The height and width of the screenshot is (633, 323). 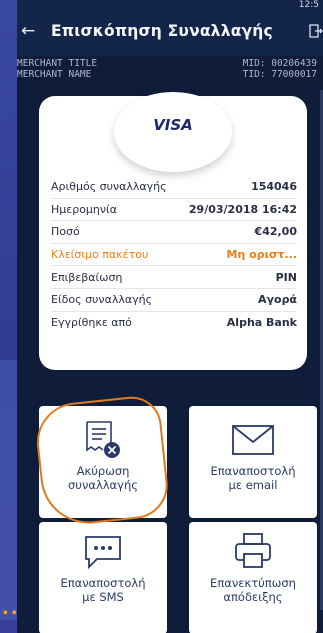 What do you see at coordinates (277, 300) in the screenshot?
I see `detail-value: Αγορά` at bounding box center [277, 300].